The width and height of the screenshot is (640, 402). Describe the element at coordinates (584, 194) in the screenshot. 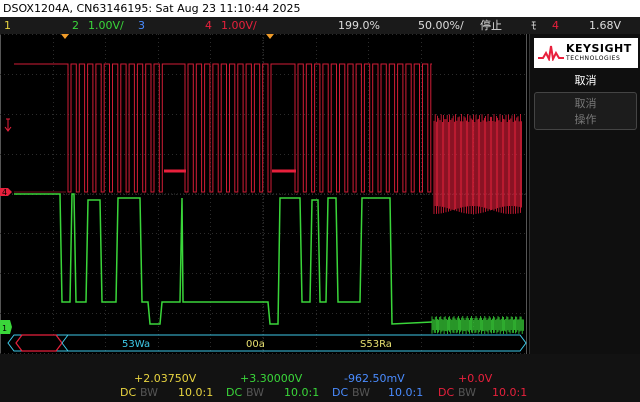

I see `softkey-panel: KEYSIGHT TECHNOLOGIES 取消 取消 操作` at that location.